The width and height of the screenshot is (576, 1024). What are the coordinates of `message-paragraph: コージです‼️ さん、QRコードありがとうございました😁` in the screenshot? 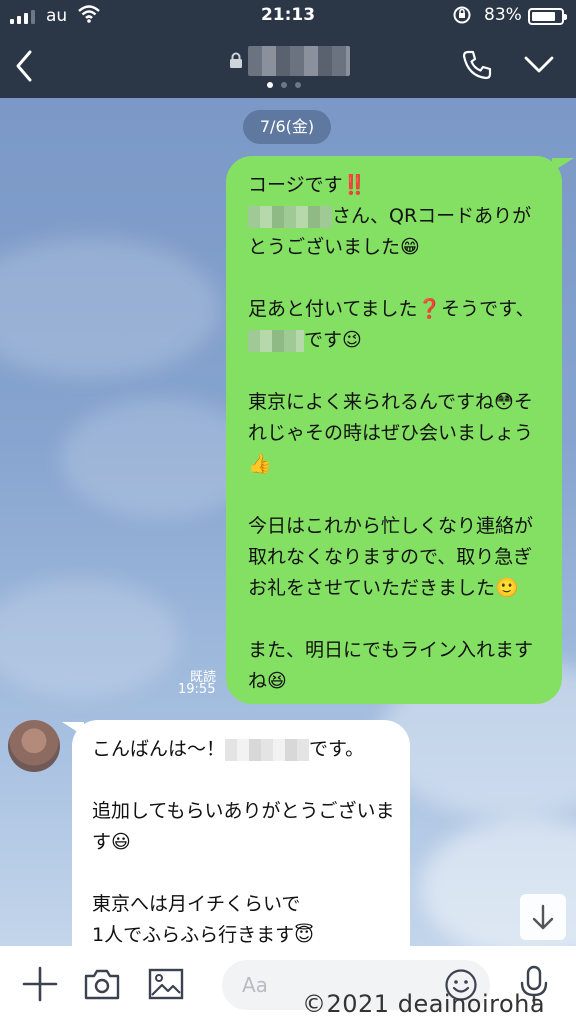 It's located at (398, 216).